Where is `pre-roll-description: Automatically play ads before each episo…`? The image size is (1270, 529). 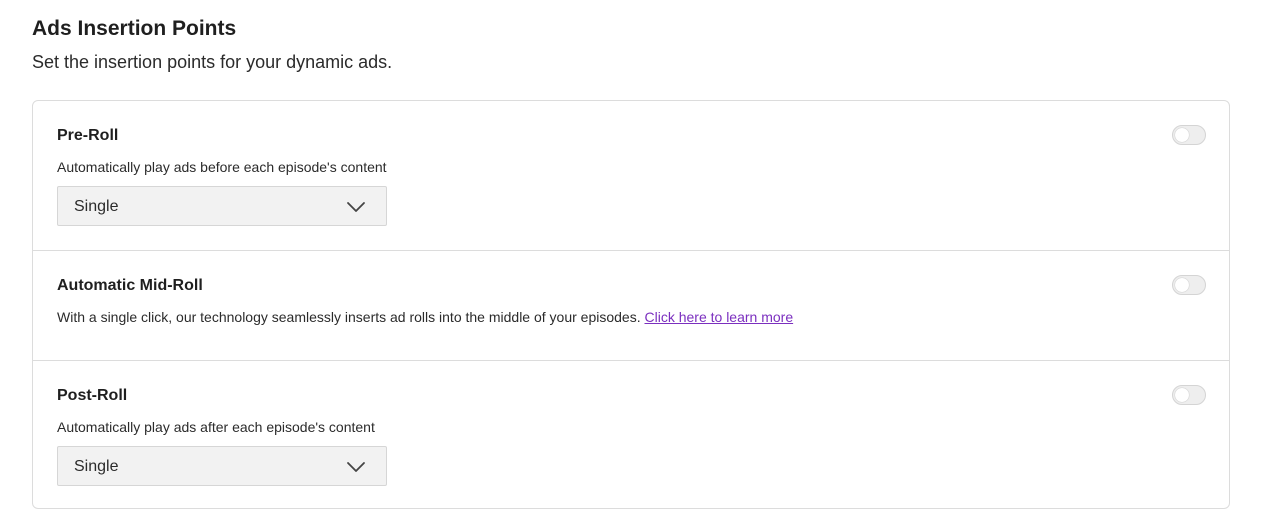 pre-roll-description: Automatically play ads before each episo… is located at coordinates (222, 167).